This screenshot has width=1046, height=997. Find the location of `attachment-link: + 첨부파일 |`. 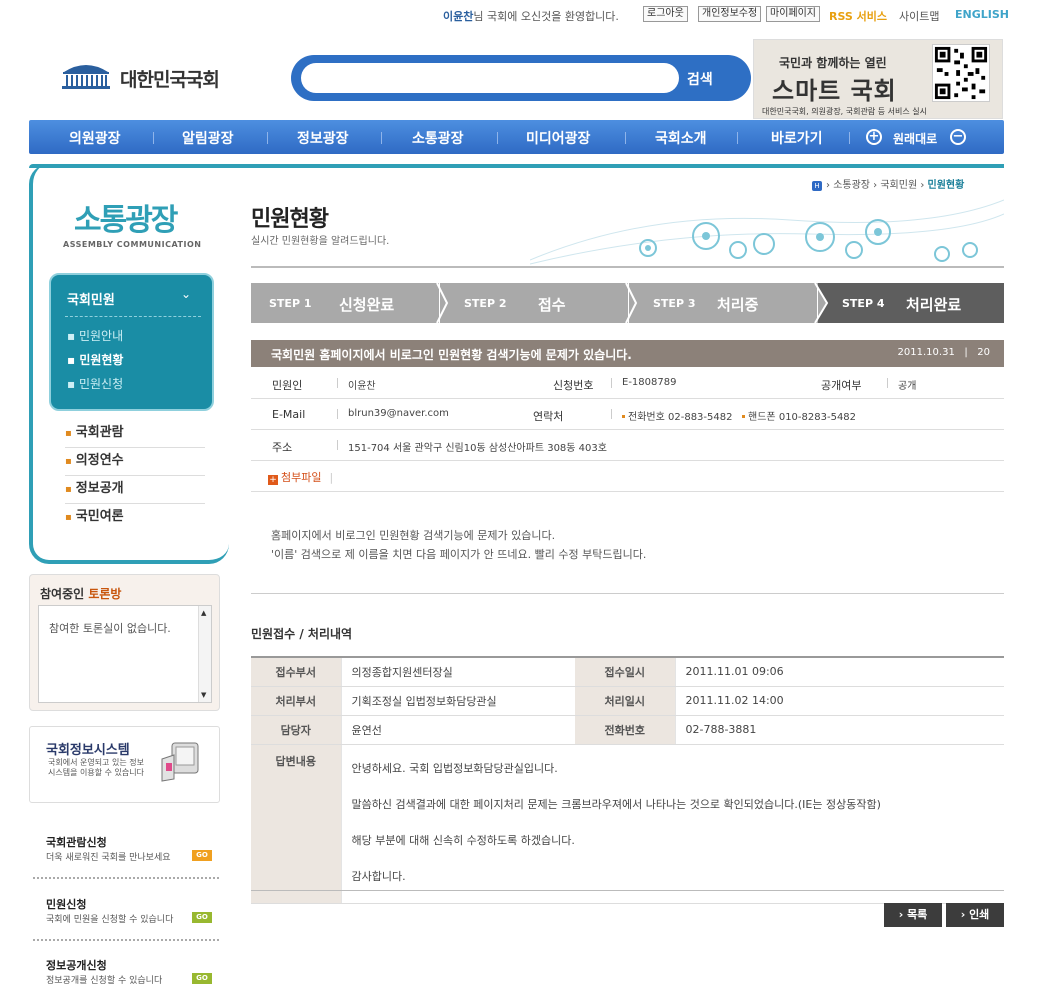

attachment-link: + 첨부파일 | is located at coordinates (300, 477).